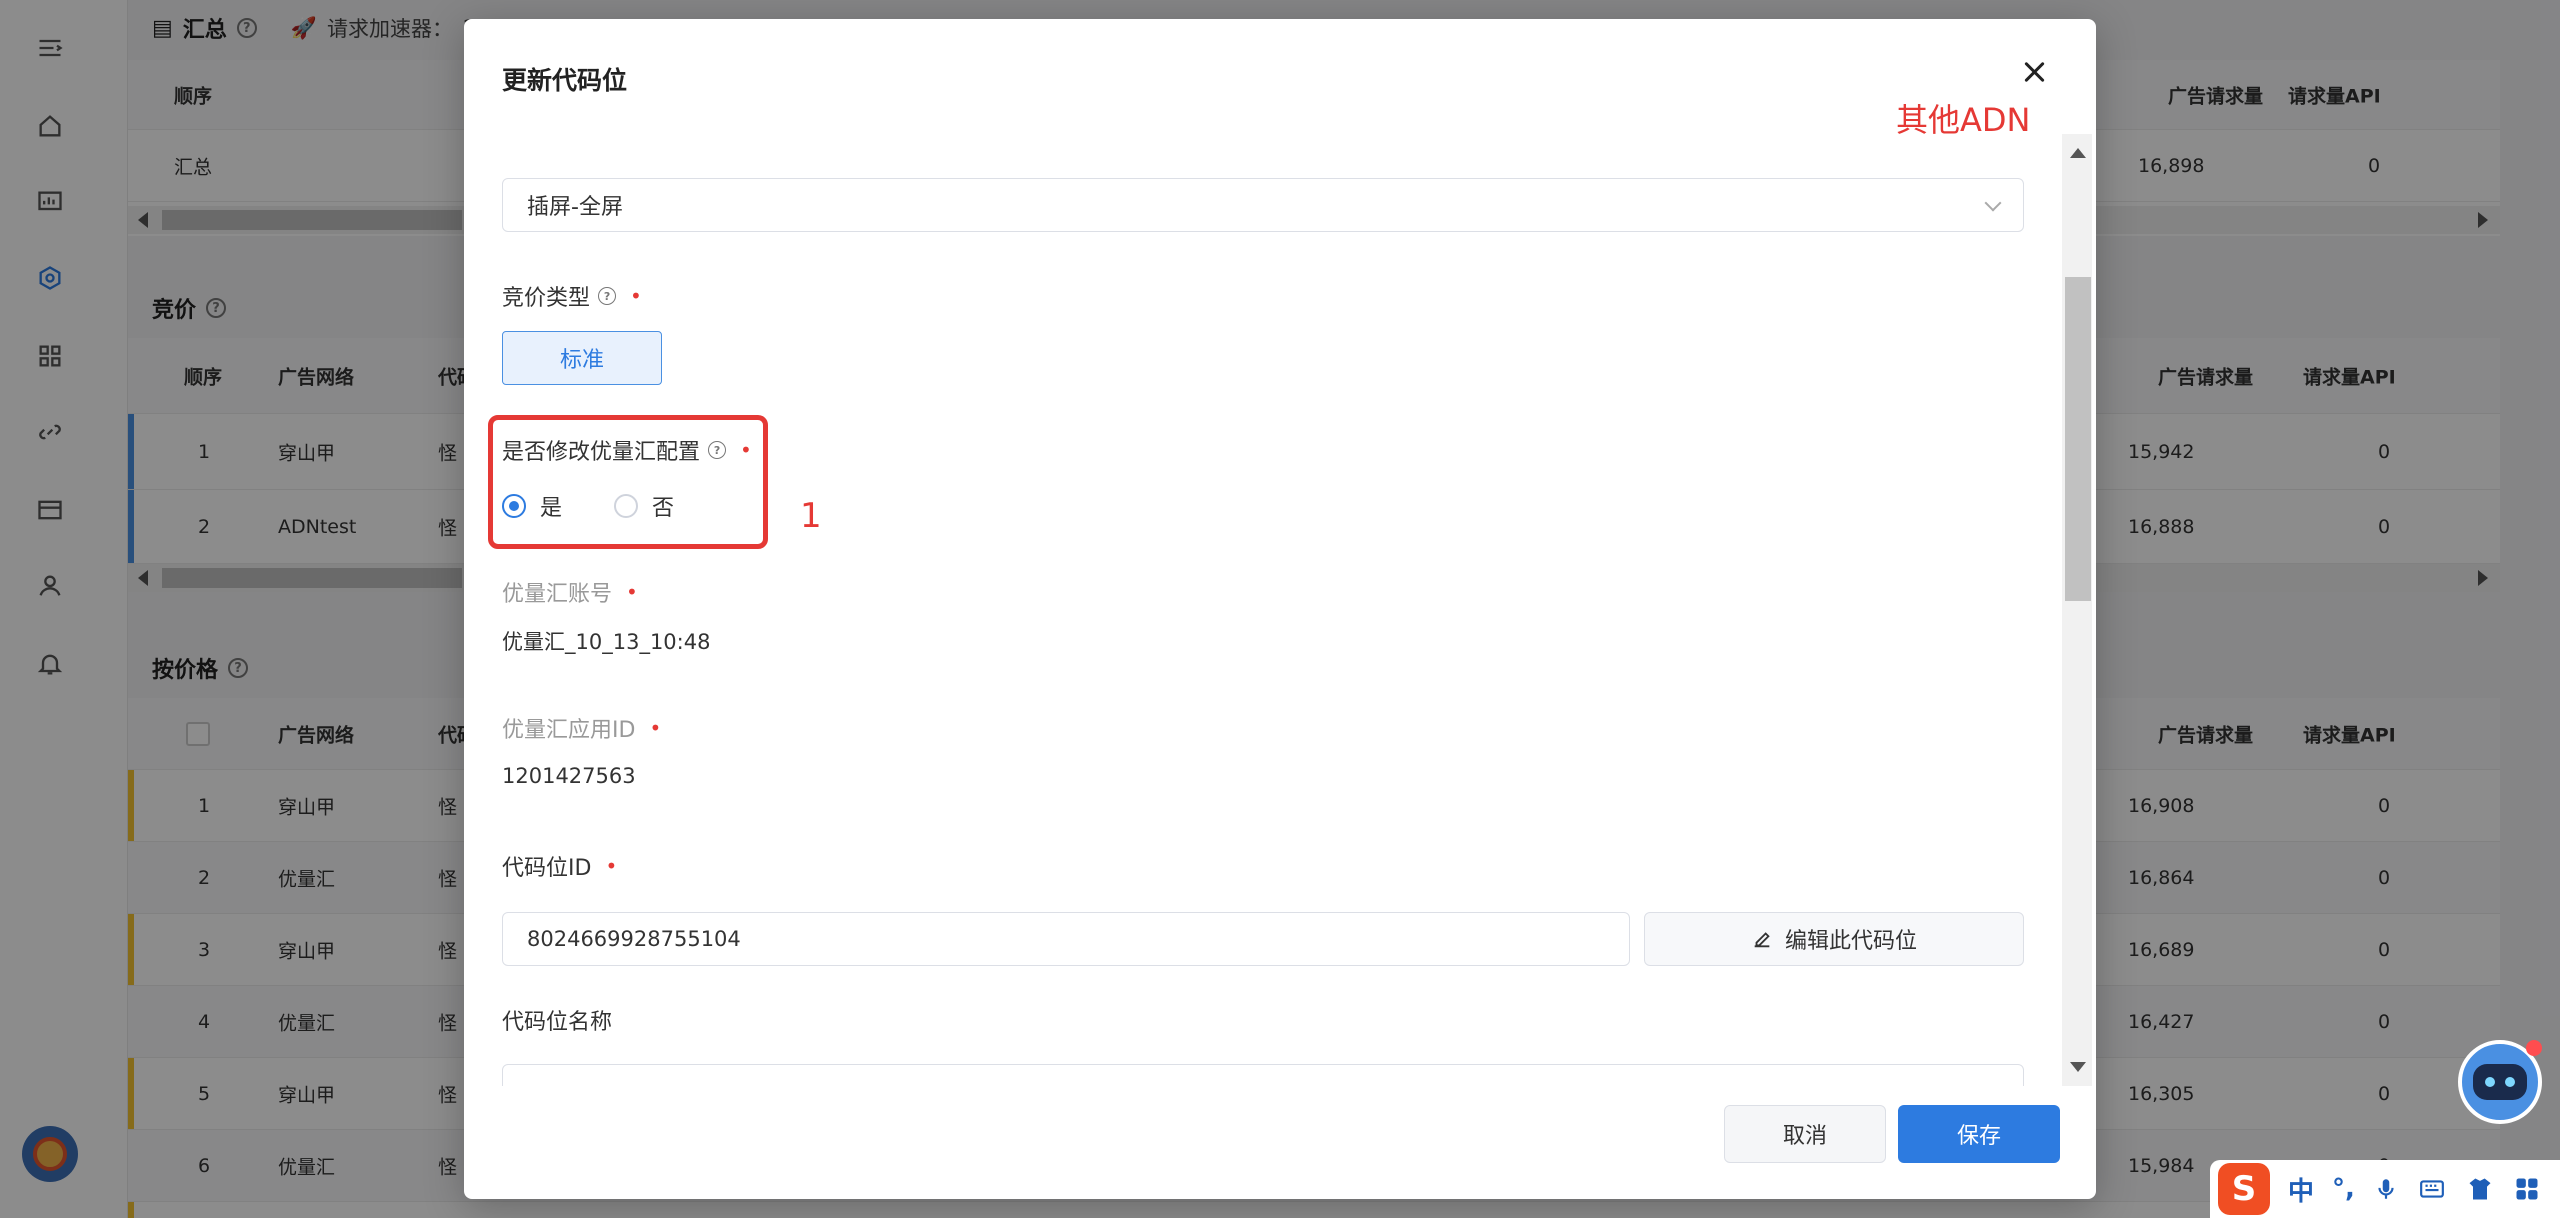 This screenshot has height=1218, width=2560. What do you see at coordinates (811, 516) in the screenshot?
I see `annotation-number: 1` at bounding box center [811, 516].